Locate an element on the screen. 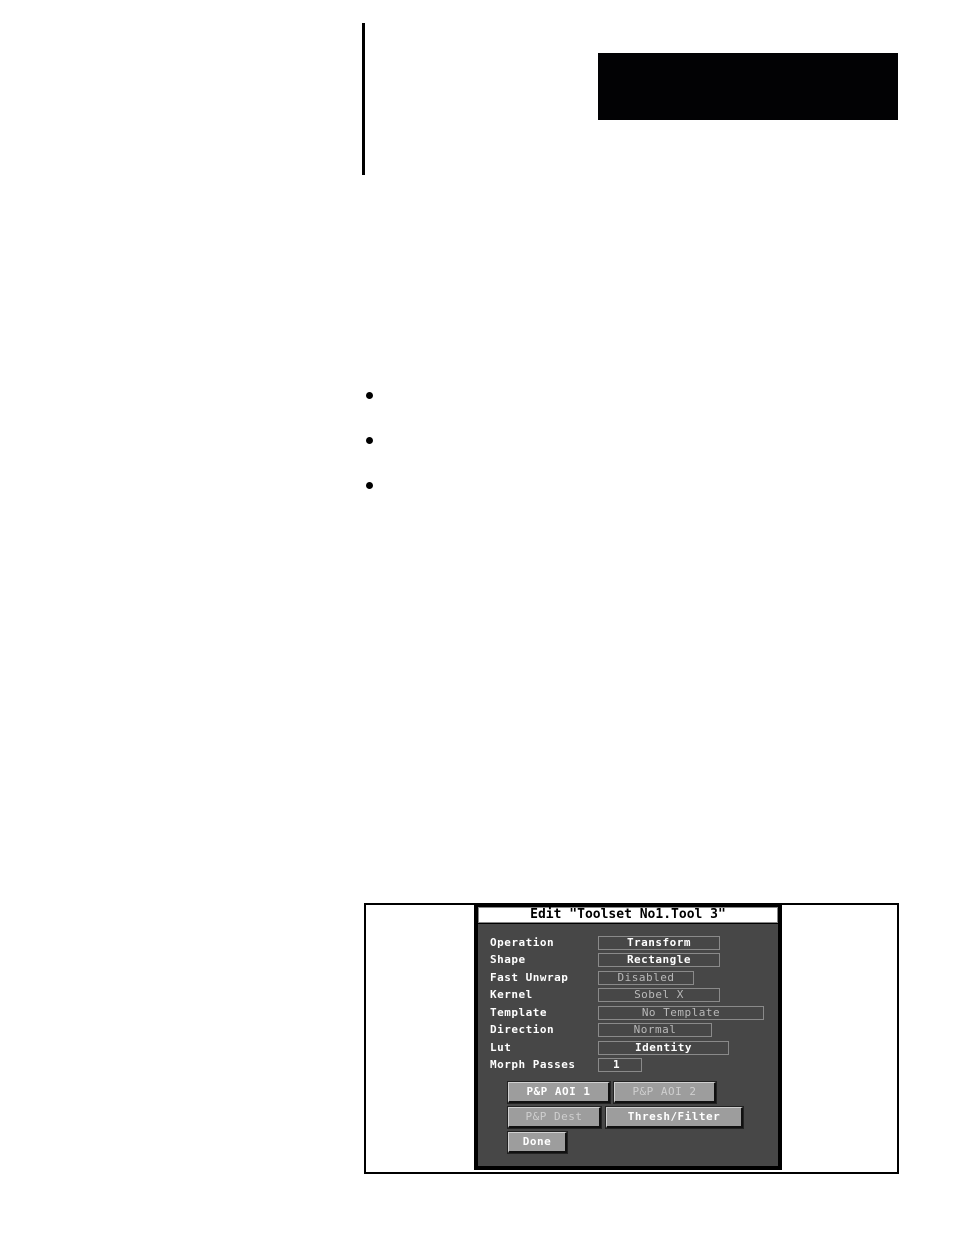 This screenshot has width=954, height=1235. field-label: Operation is located at coordinates (522, 942).